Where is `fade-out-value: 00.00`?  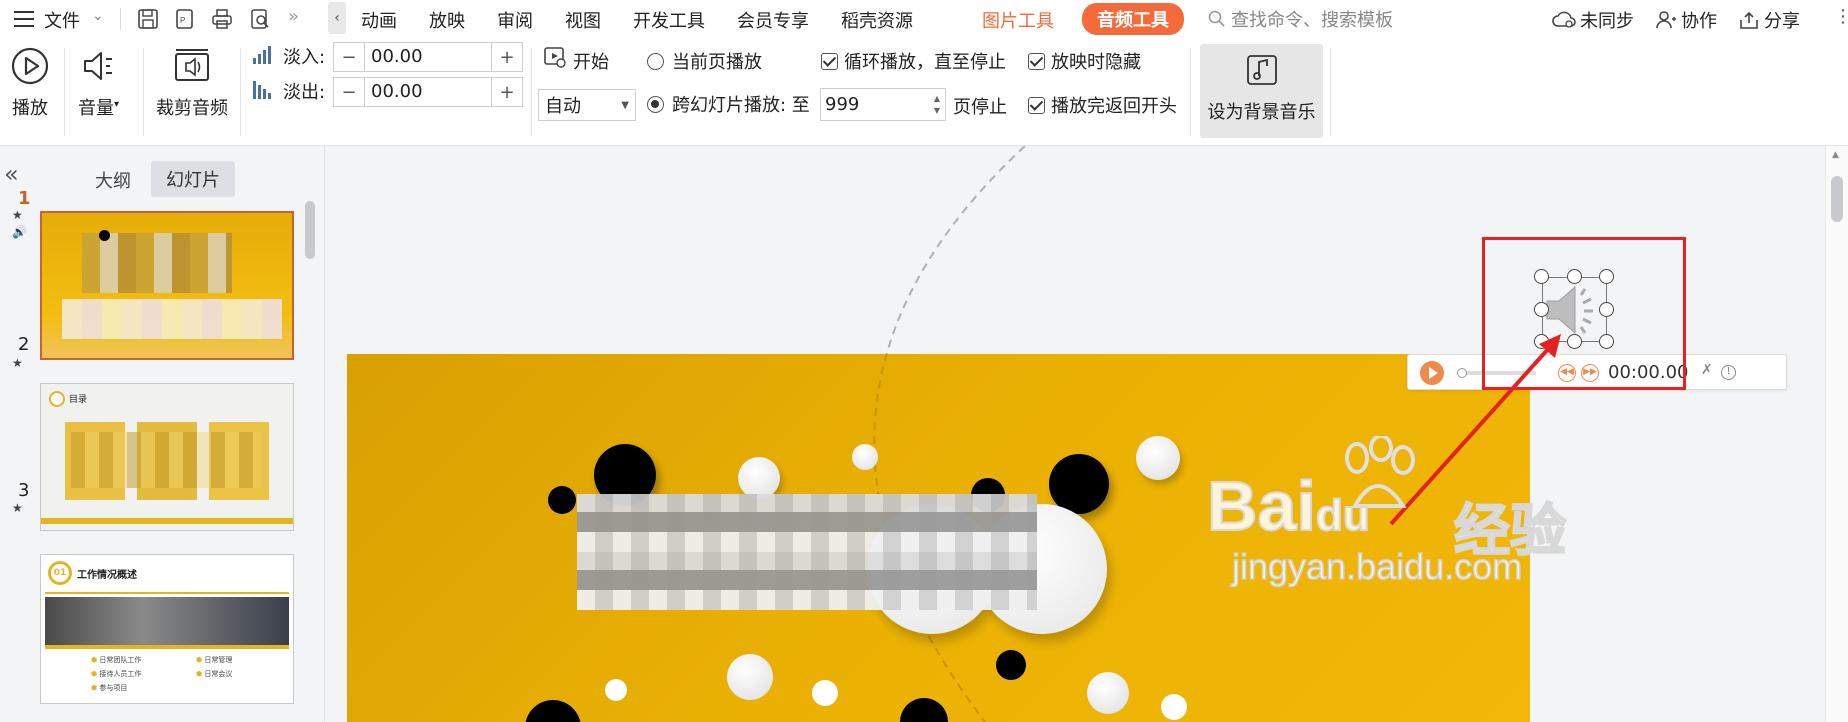
fade-out-value: 00.00 is located at coordinates (428, 92).